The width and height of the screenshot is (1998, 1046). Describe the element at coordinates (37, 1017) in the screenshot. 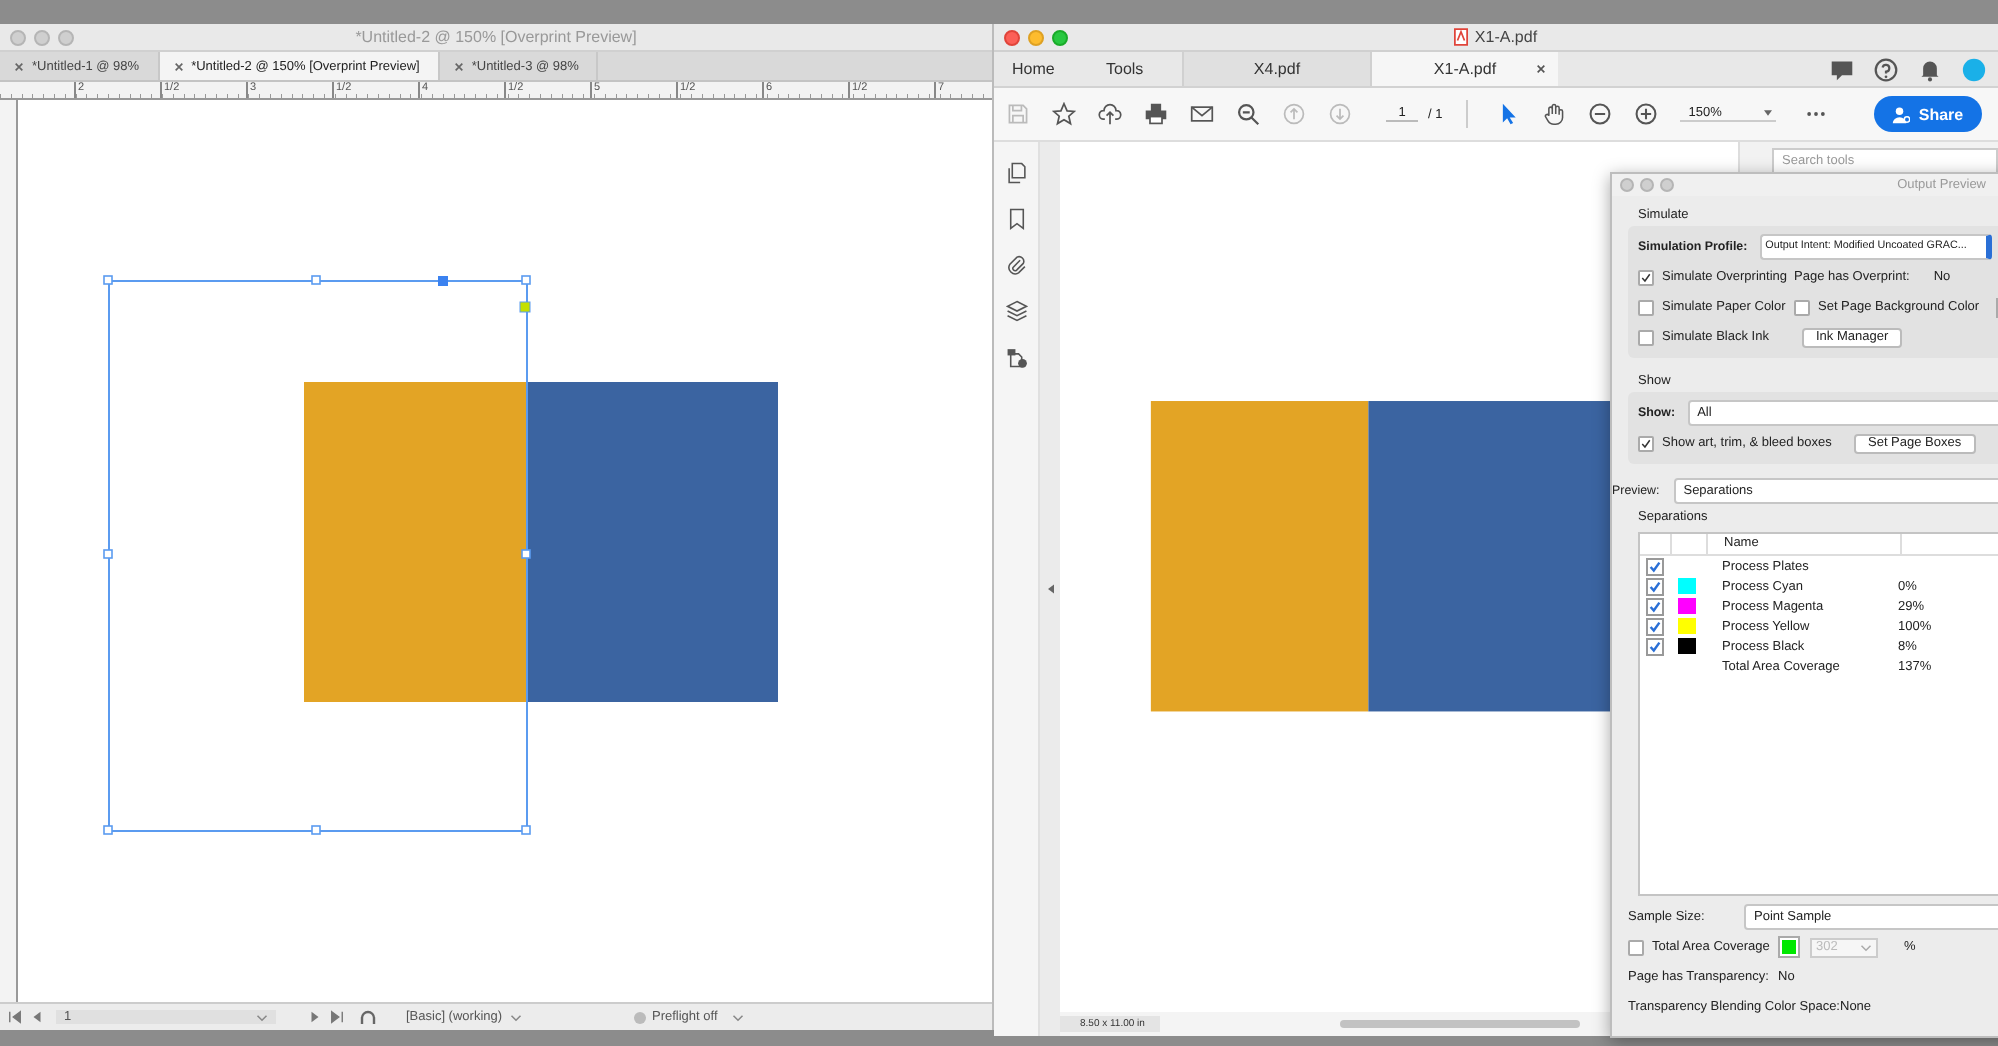

I see `previous-page-icon` at that location.